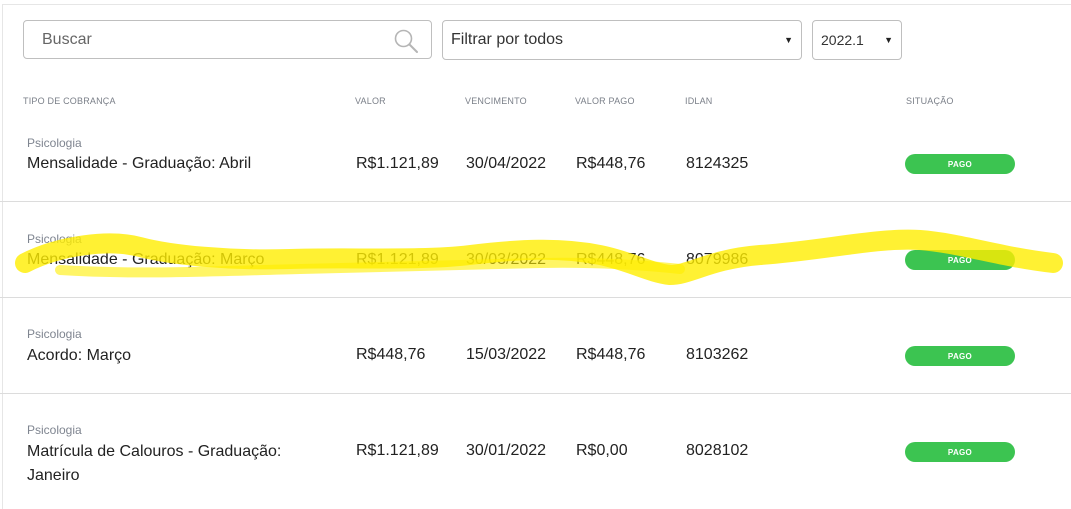 The image size is (1071, 509). What do you see at coordinates (622, 40) in the screenshot?
I see `filter-select: Filtrar por todos ▼` at bounding box center [622, 40].